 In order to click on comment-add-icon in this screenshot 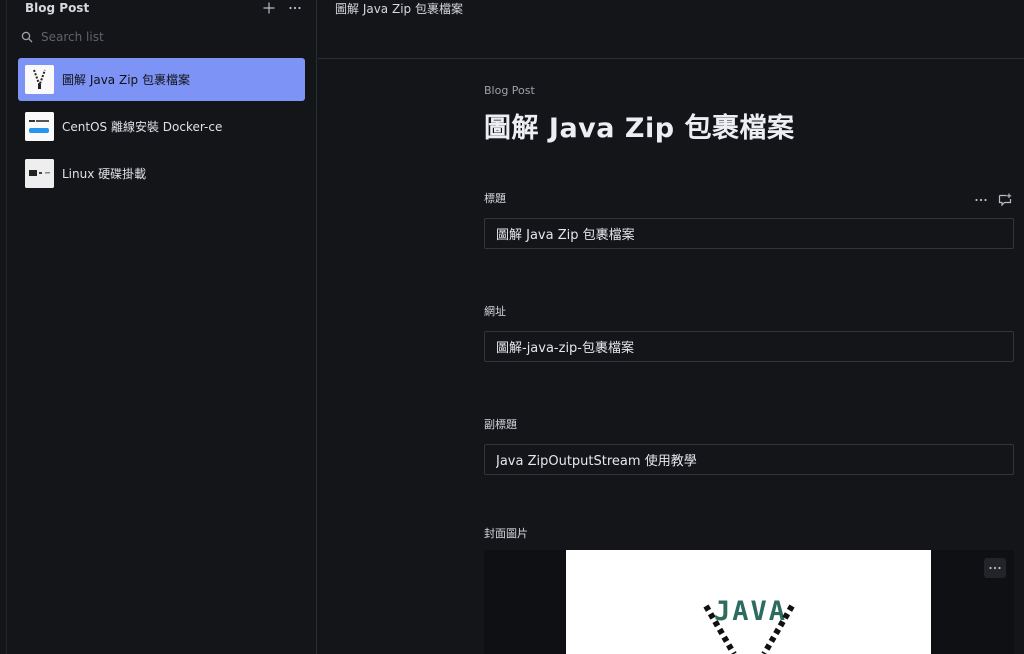, I will do `click(1005, 200)`.